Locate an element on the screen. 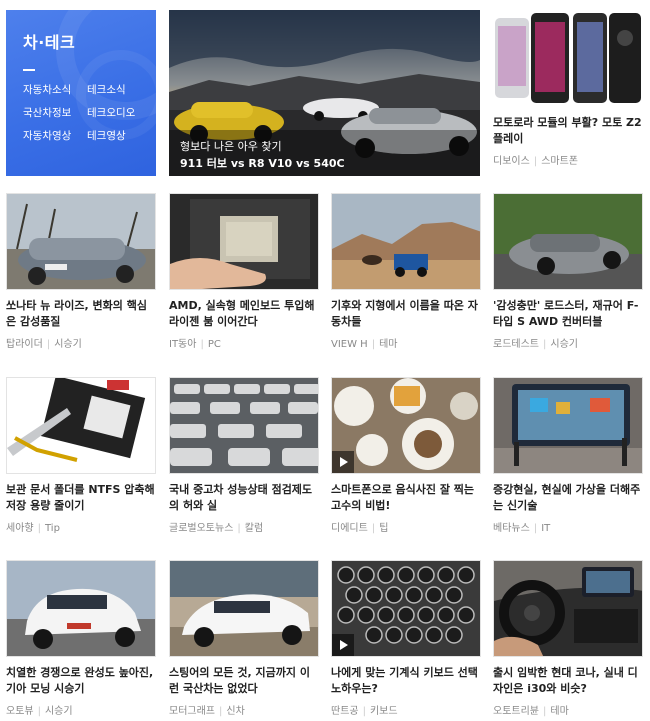 The width and height of the screenshot is (650, 721). article-title: 국내 중고차 성능상태 점검제도의 허와 실 is located at coordinates (244, 498).